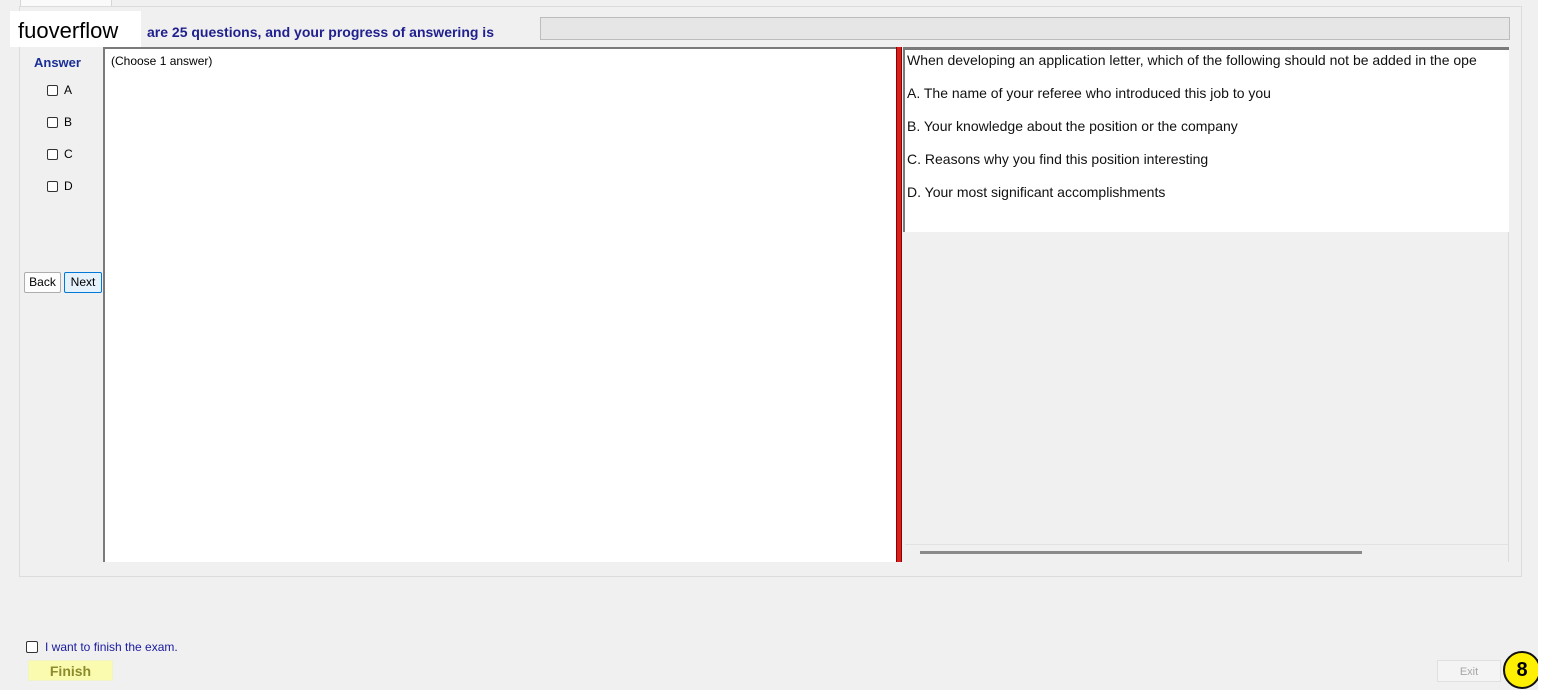  I want to click on option-c-checkbox, so click(52, 154).